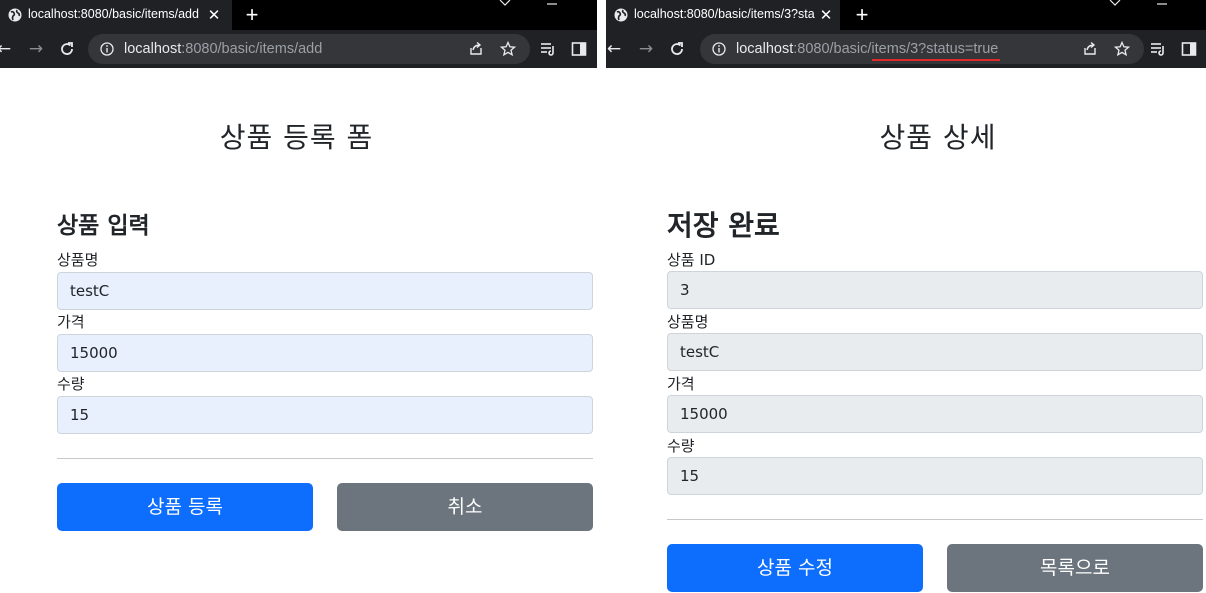  What do you see at coordinates (1075, 568) in the screenshot?
I see `back-to-list-button: 목록으로` at bounding box center [1075, 568].